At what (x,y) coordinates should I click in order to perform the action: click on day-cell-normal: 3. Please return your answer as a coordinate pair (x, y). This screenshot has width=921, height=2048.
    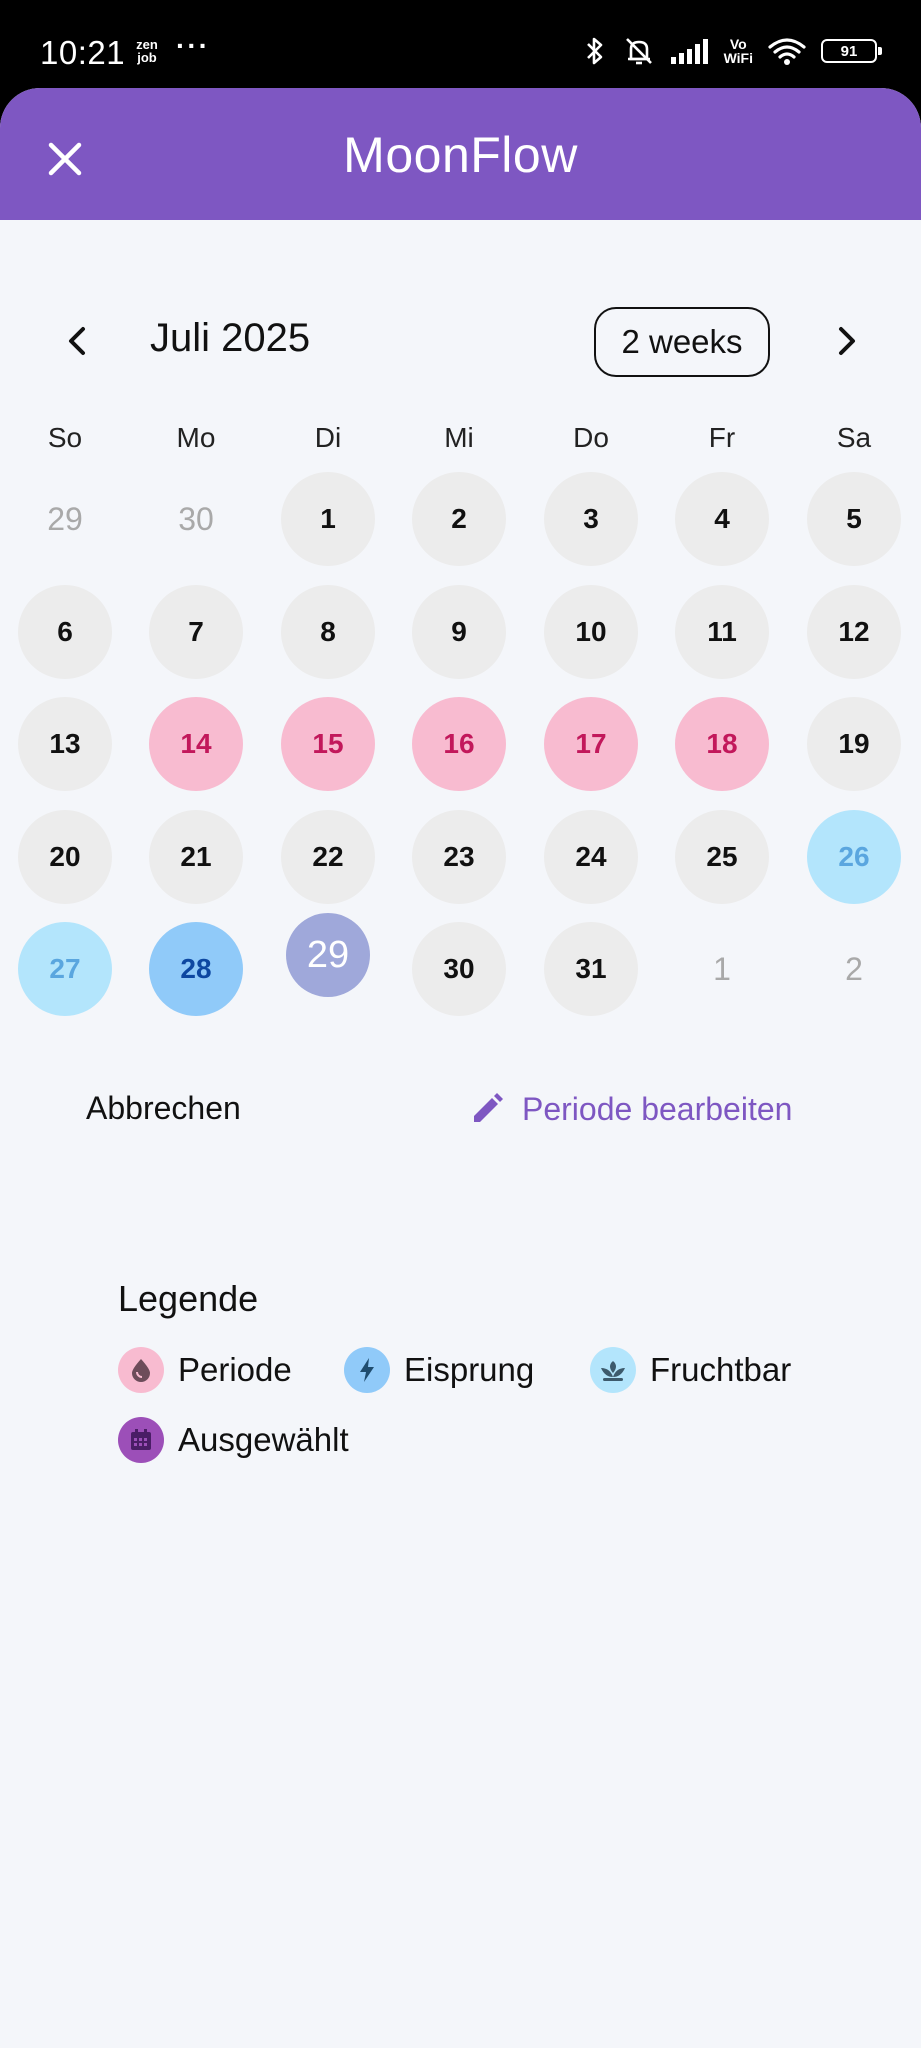
    Looking at the image, I should click on (591, 519).